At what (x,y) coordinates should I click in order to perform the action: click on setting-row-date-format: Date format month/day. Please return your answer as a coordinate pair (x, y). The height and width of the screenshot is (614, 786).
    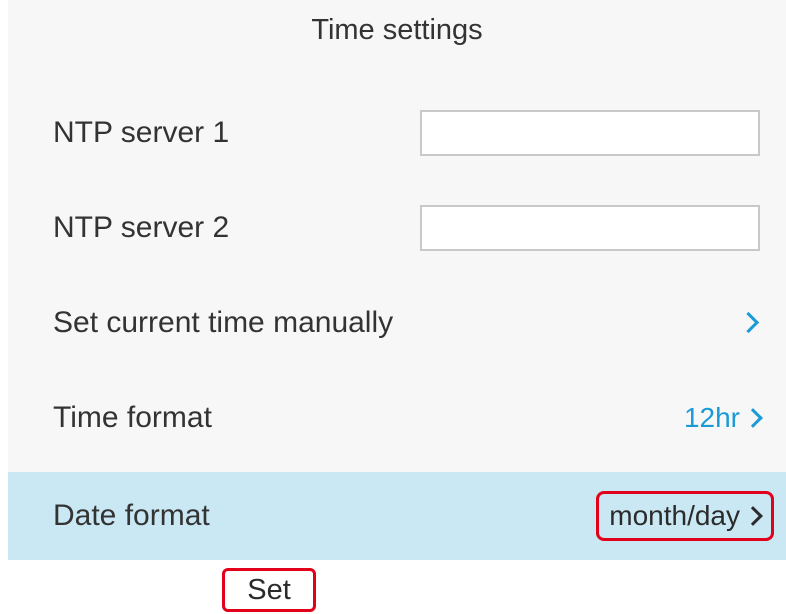
    Looking at the image, I should click on (397, 516).